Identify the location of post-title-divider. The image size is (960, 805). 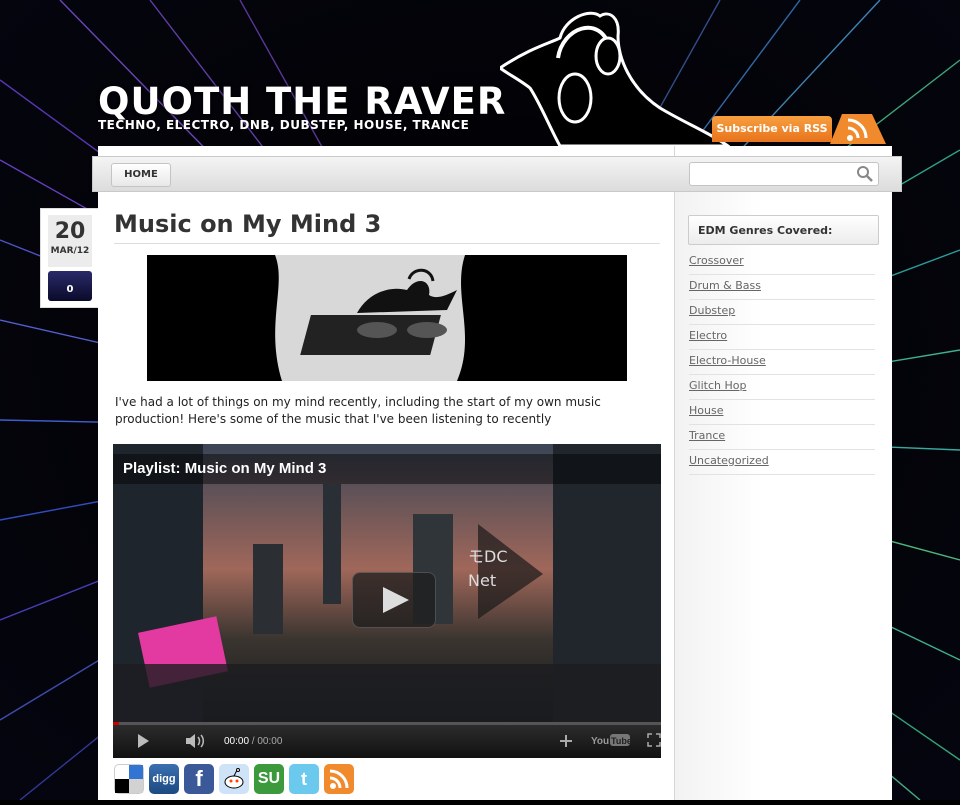
(387, 243).